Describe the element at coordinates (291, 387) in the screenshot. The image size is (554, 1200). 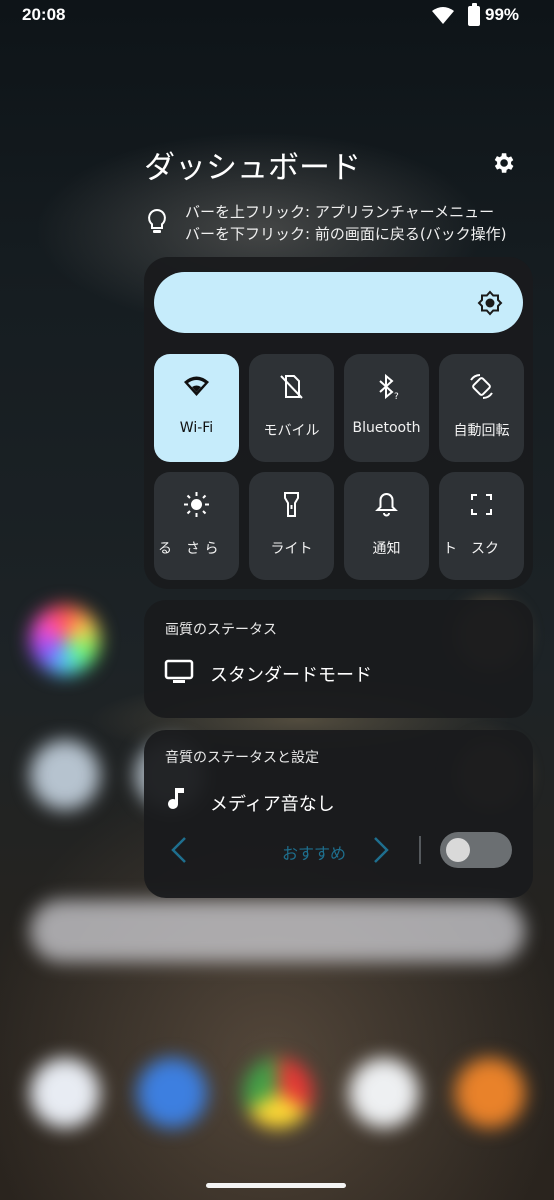
I see `mobile-data-off-icon` at that location.